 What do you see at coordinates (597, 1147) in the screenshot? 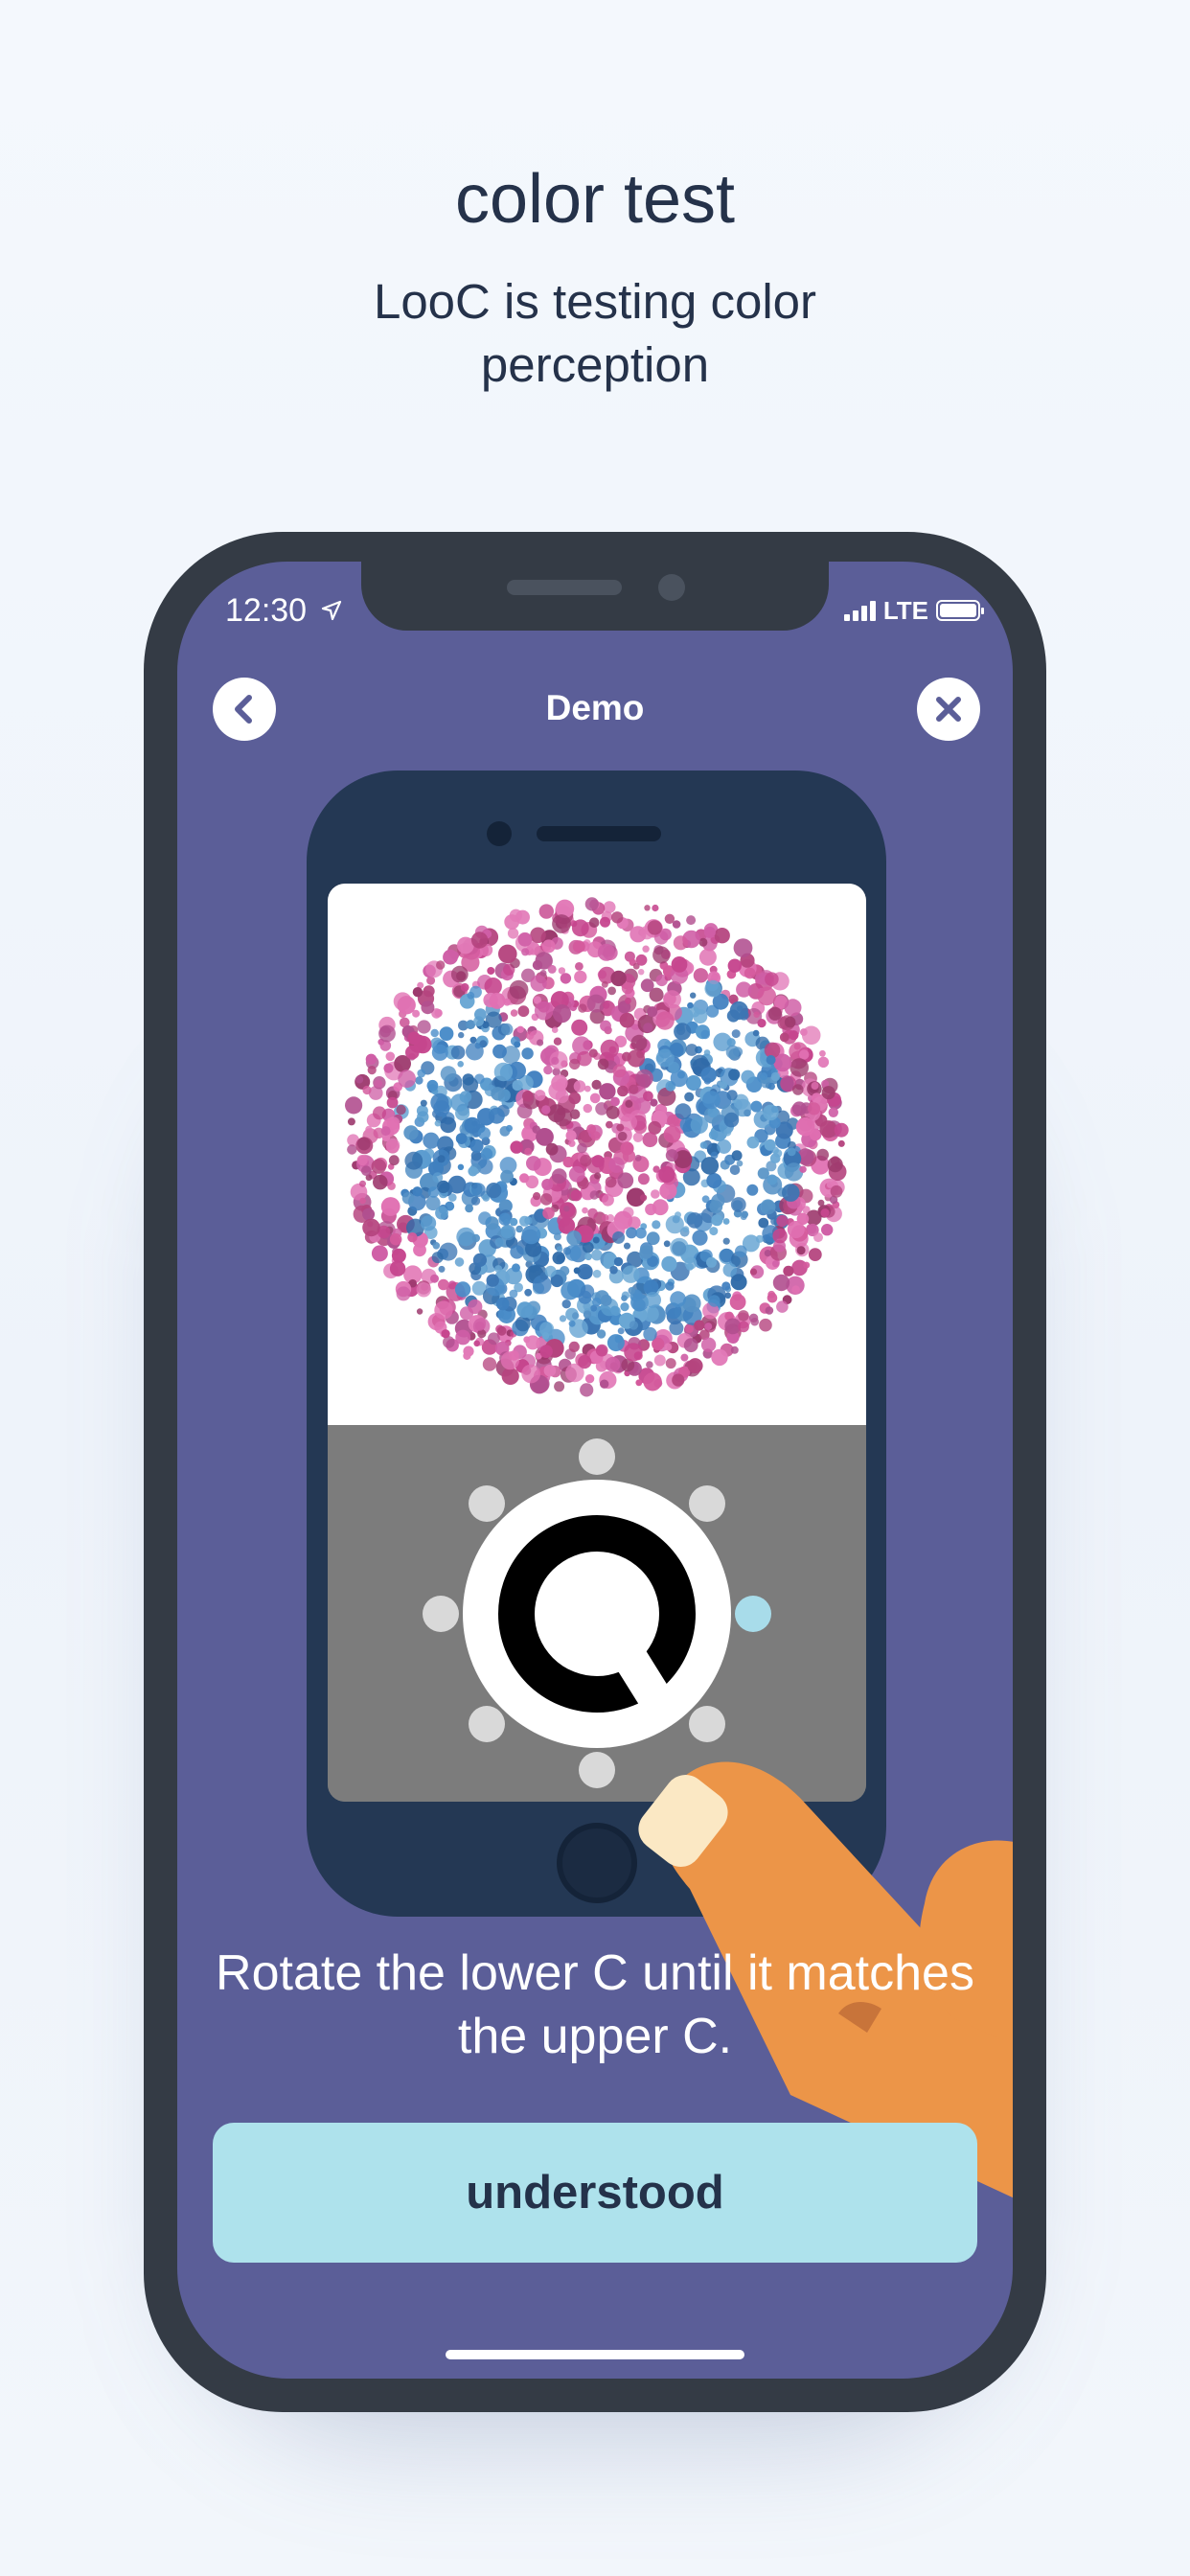
I see `ishihara-plate` at bounding box center [597, 1147].